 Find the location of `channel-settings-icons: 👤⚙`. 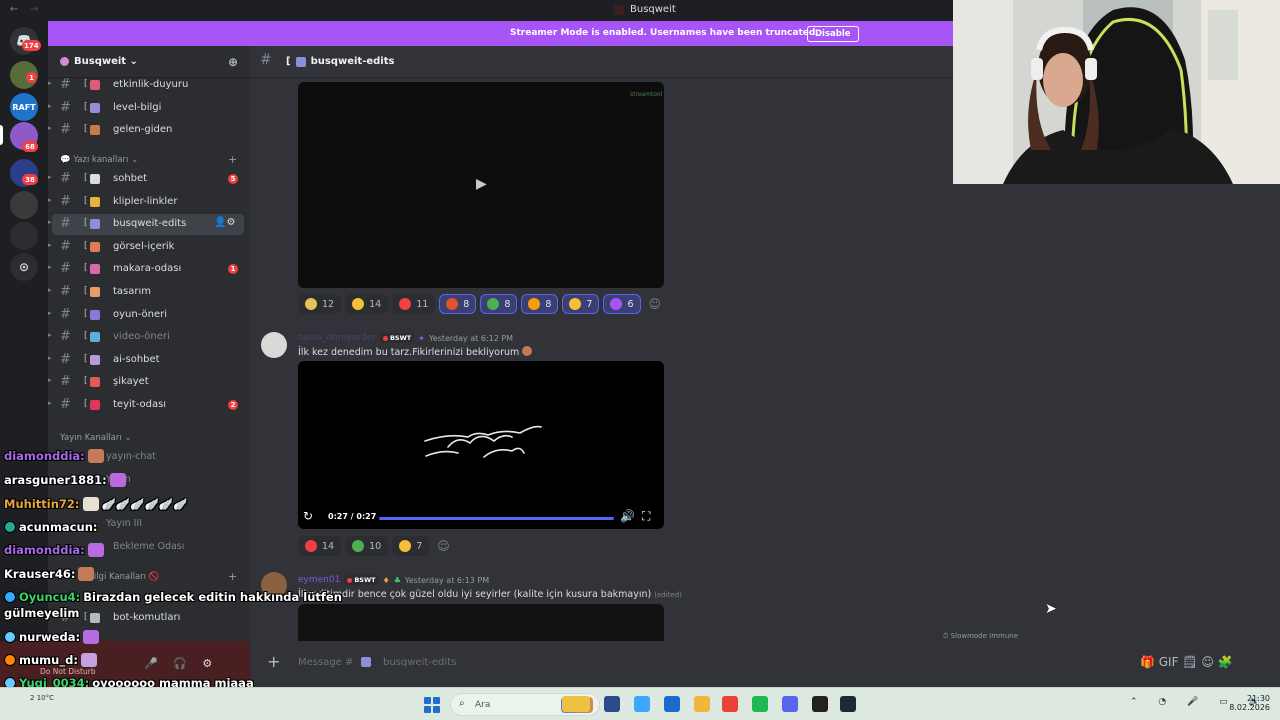

channel-settings-icons: 👤⚙ is located at coordinates (224, 222).